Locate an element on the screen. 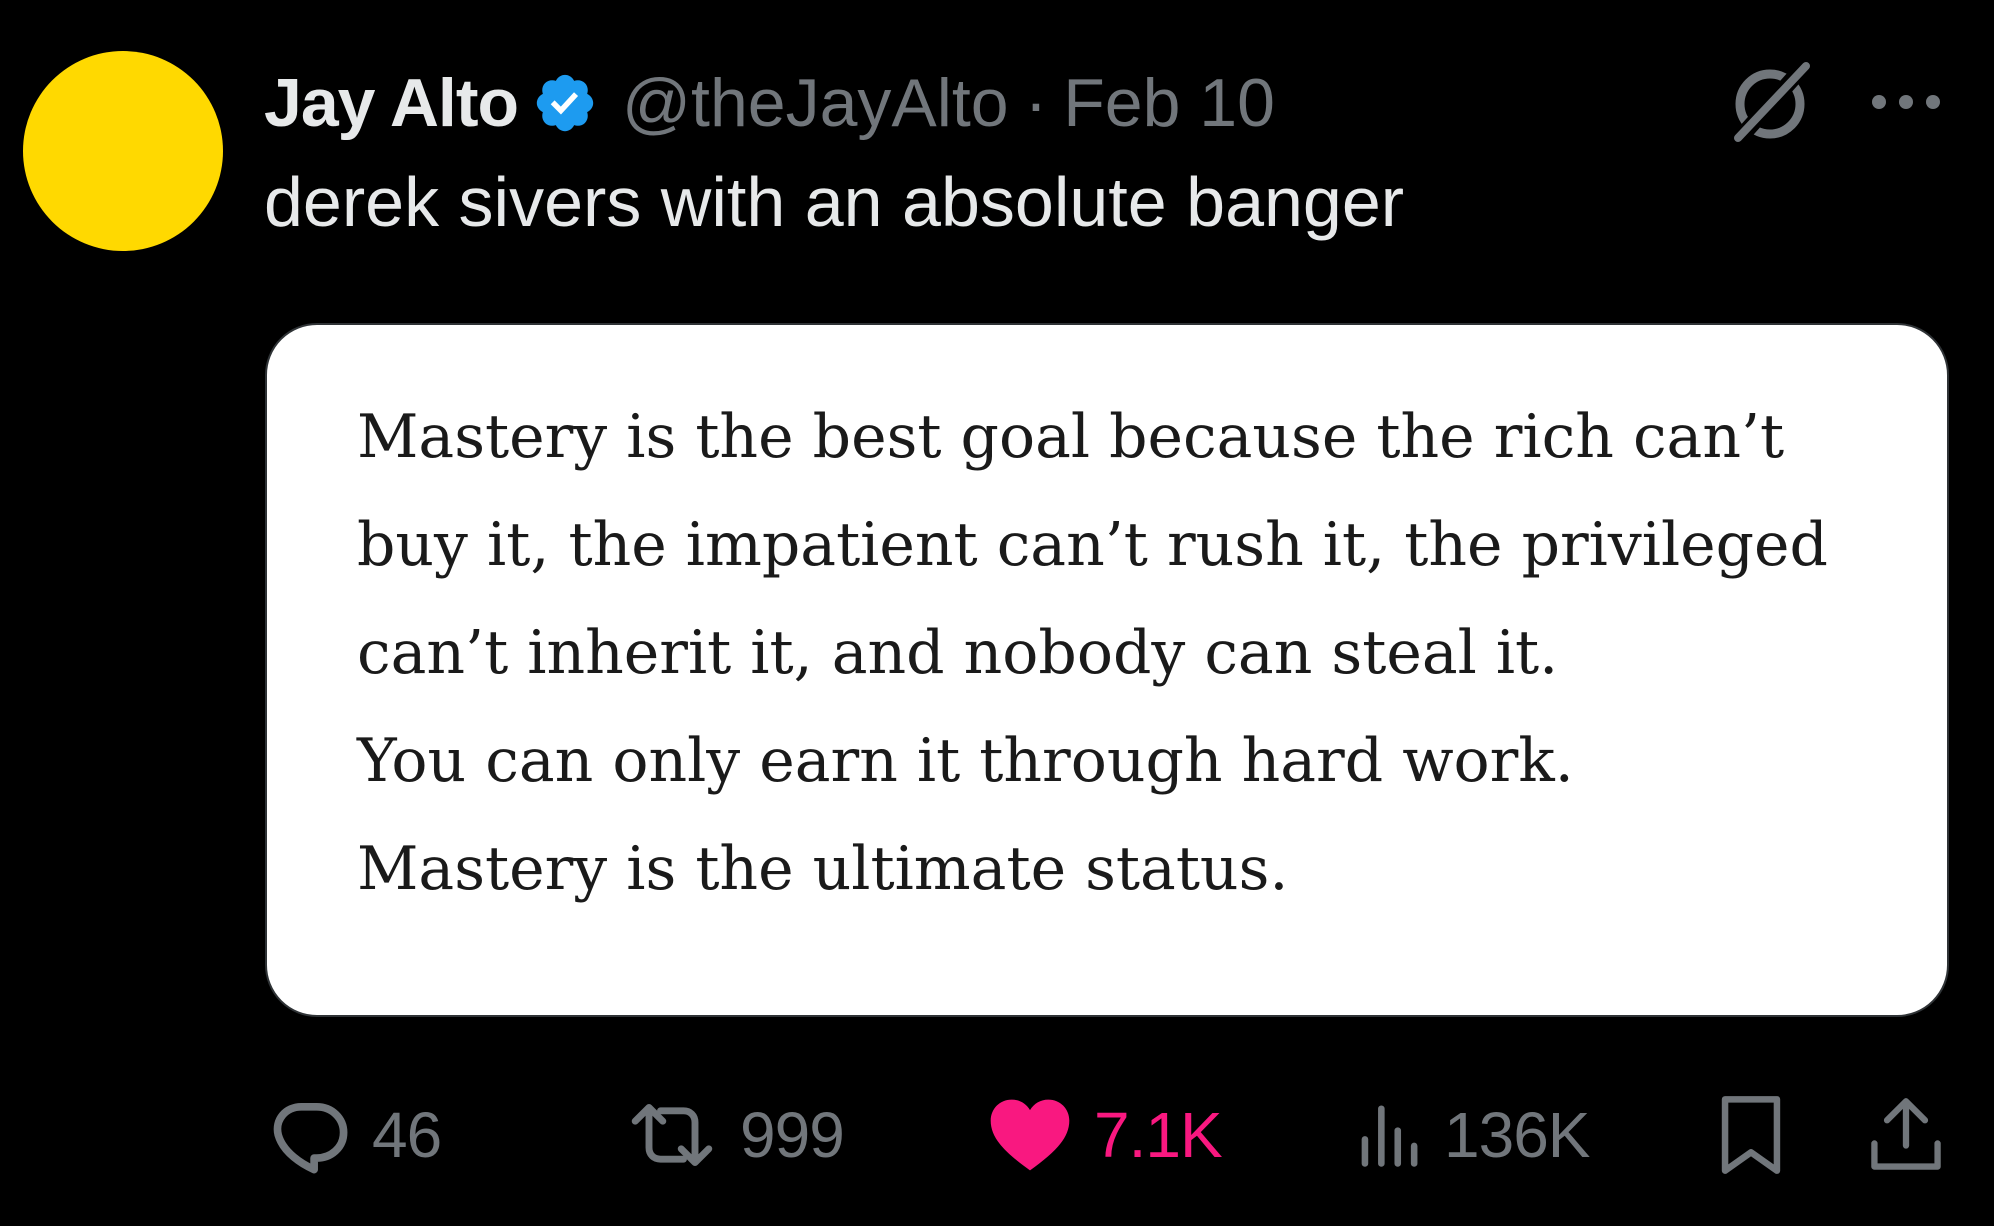  repost-icon is located at coordinates (672, 1135).